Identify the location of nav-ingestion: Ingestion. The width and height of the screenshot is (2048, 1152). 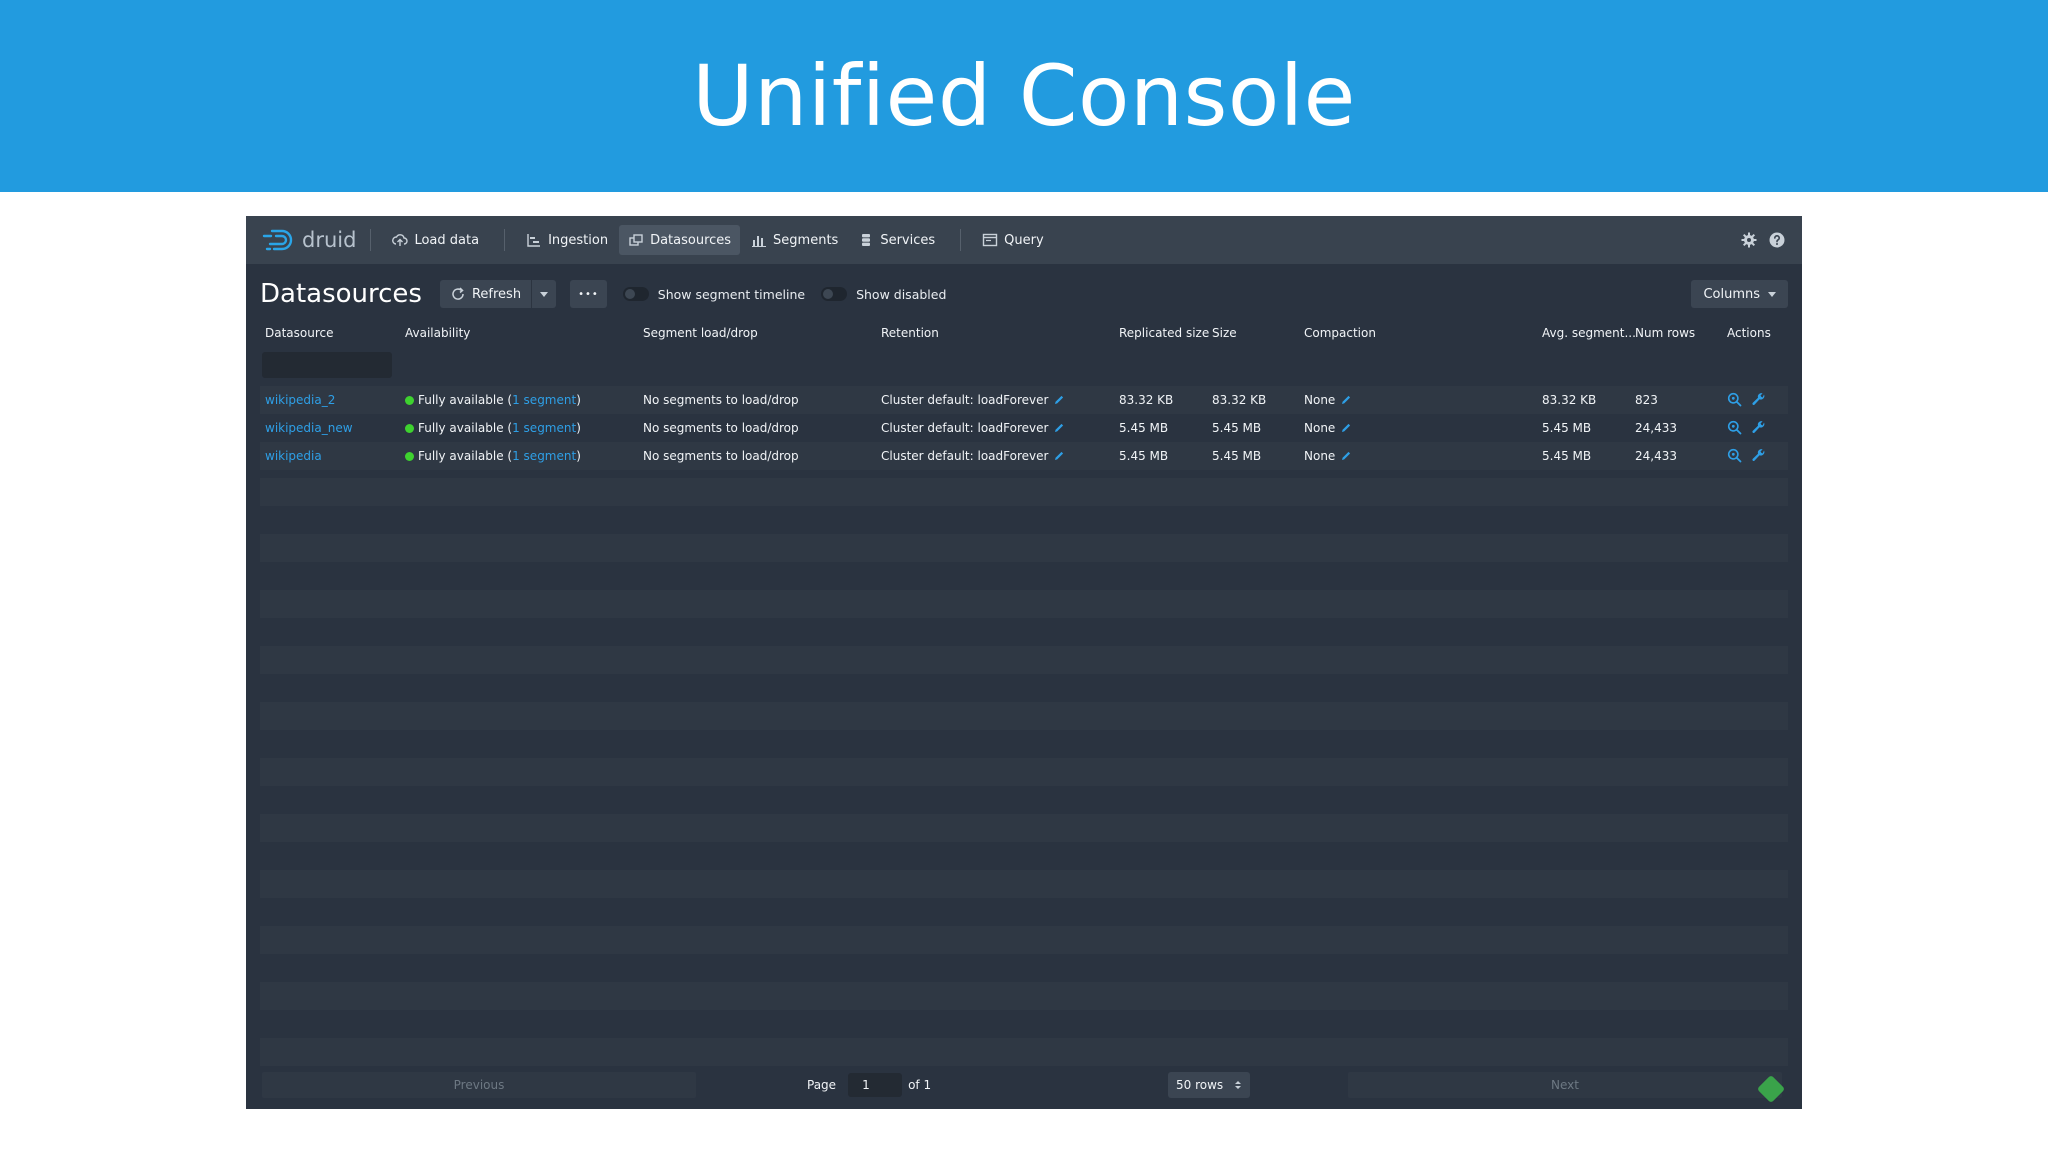
(567, 240).